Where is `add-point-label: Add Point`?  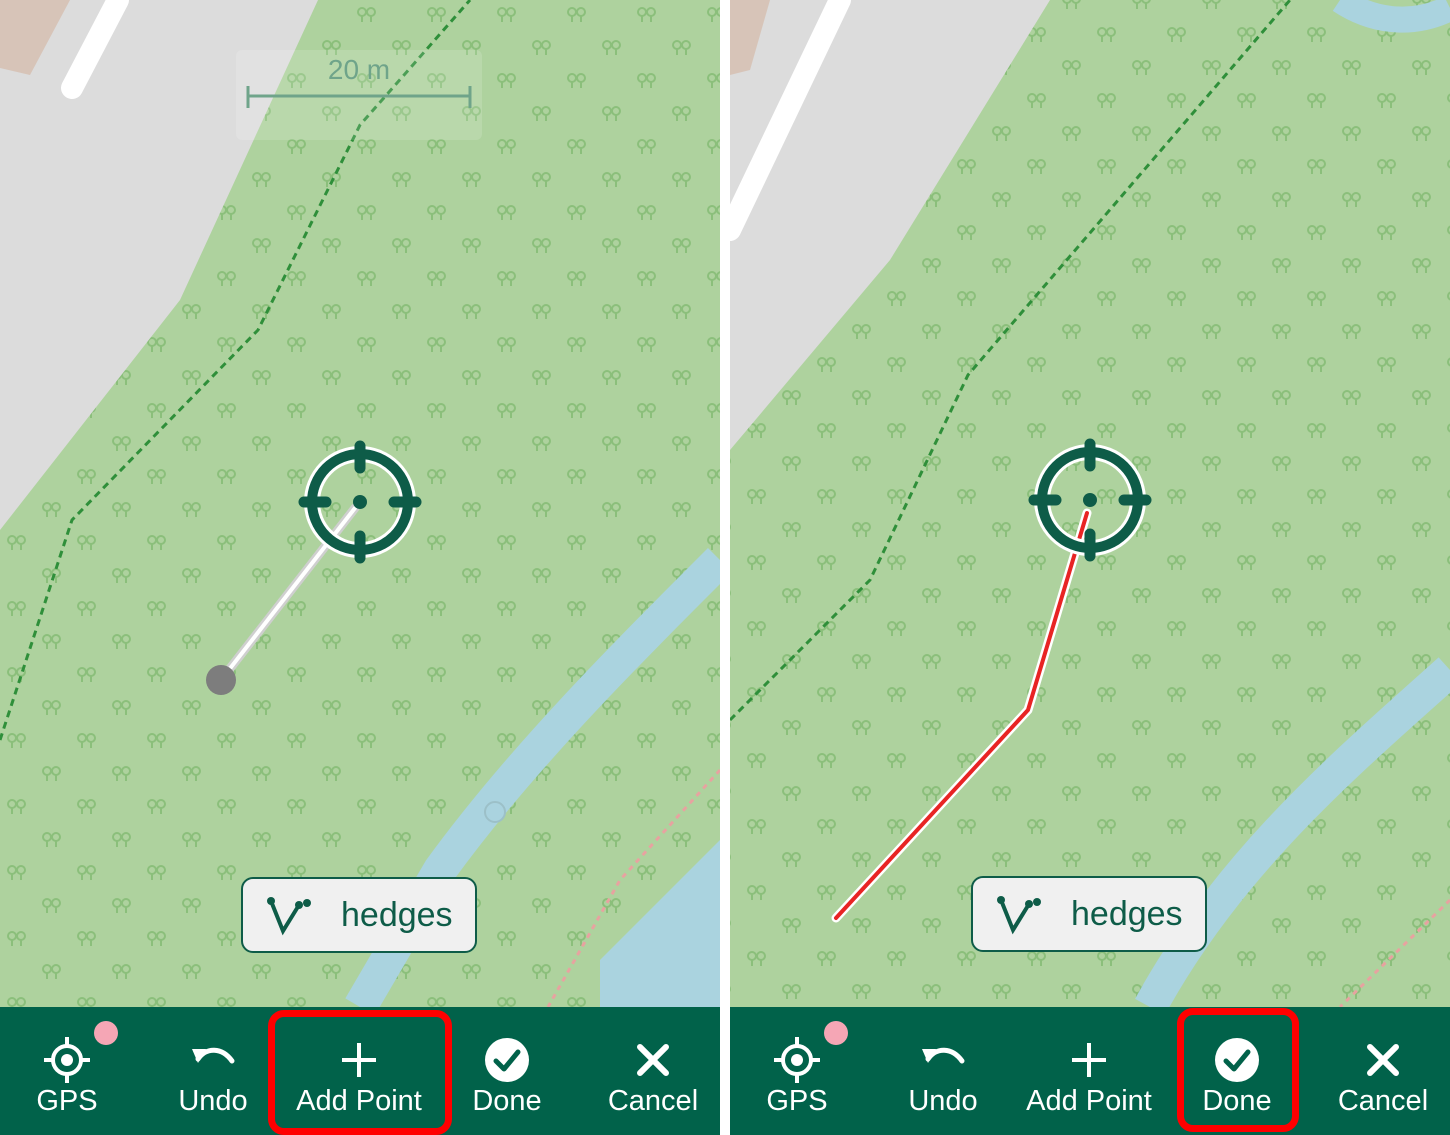
add-point-label: Add Point is located at coordinates (1089, 1101).